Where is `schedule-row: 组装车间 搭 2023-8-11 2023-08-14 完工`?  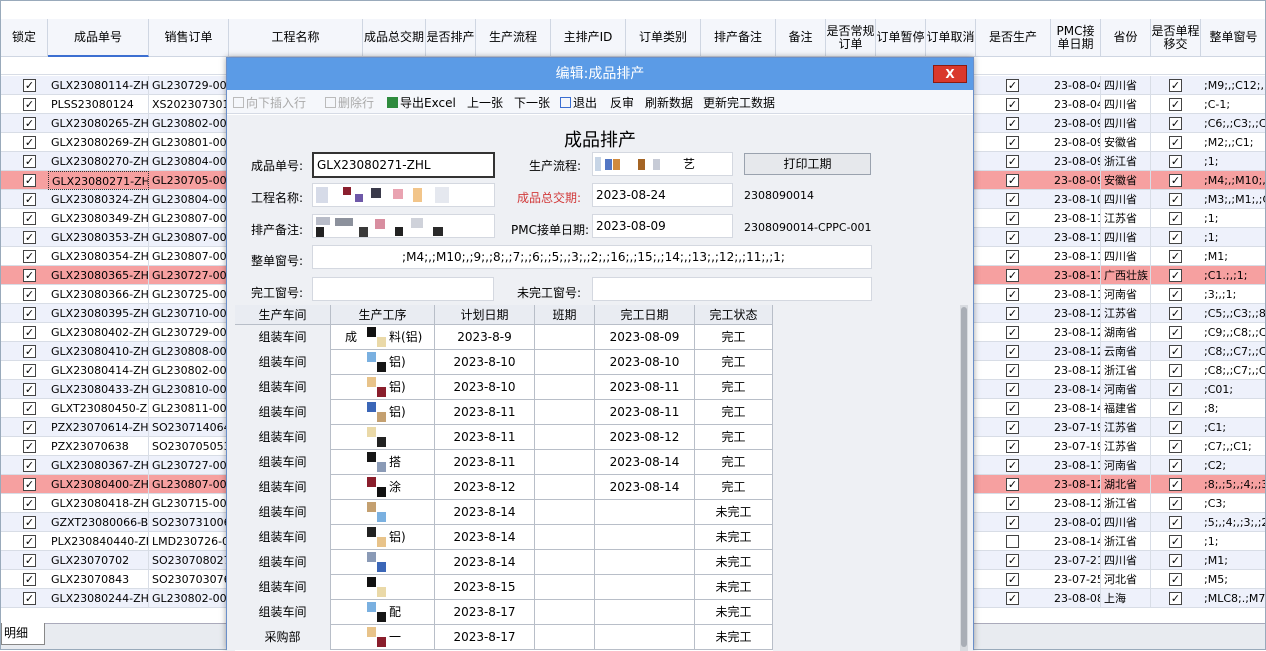
schedule-row: 组装车间 搭 2023-8-11 2023-08-14 完工 is located at coordinates (504, 462).